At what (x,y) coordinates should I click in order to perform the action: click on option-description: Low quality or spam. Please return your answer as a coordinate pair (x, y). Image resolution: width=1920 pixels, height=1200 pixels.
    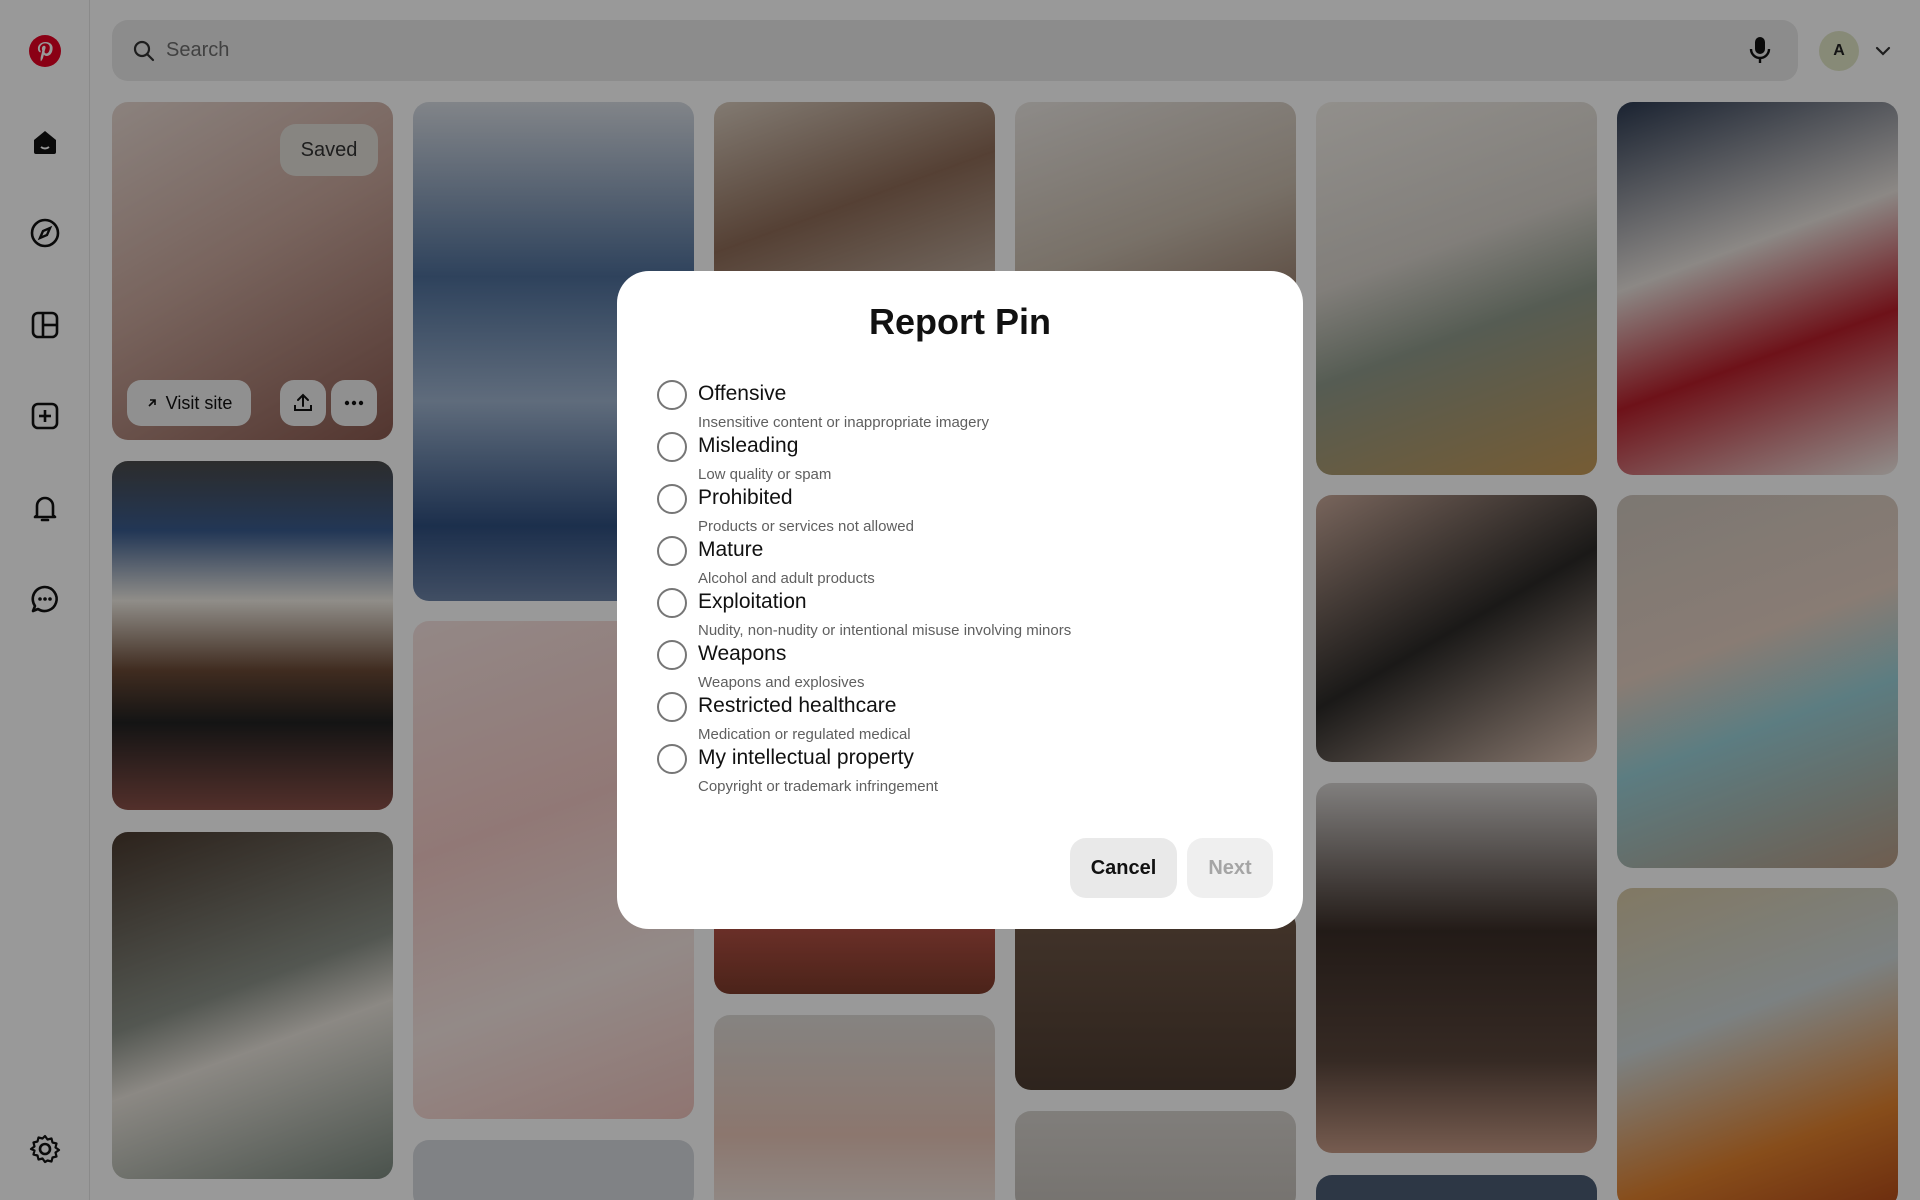
    Looking at the image, I should click on (765, 474).